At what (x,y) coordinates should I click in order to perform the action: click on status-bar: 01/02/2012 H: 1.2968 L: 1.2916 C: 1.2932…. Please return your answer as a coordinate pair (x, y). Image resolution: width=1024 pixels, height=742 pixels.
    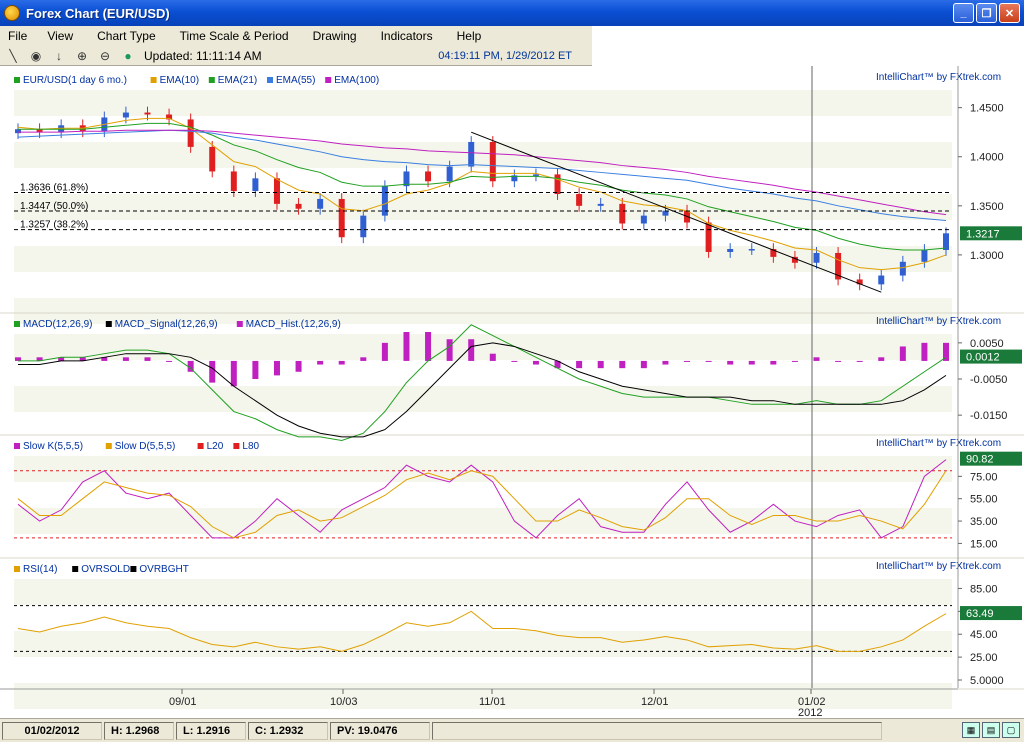
    Looking at the image, I should click on (512, 730).